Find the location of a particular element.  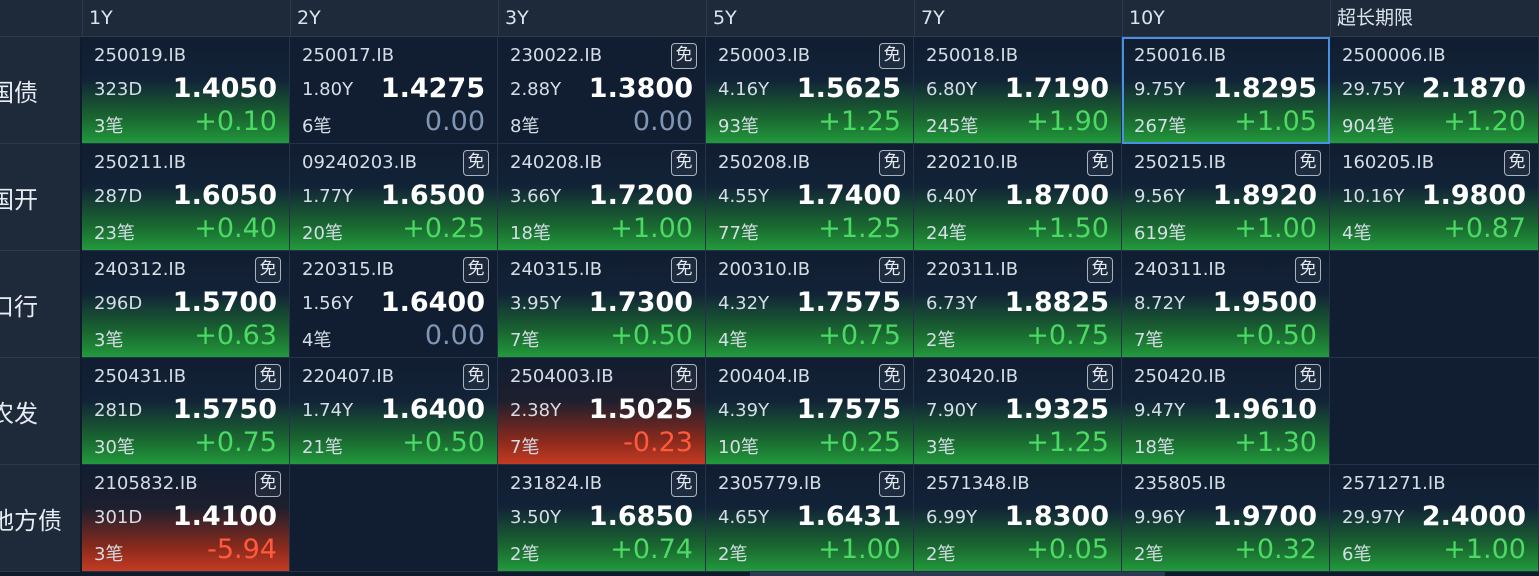

remaining-term: 9.47Y is located at coordinates (1160, 410).